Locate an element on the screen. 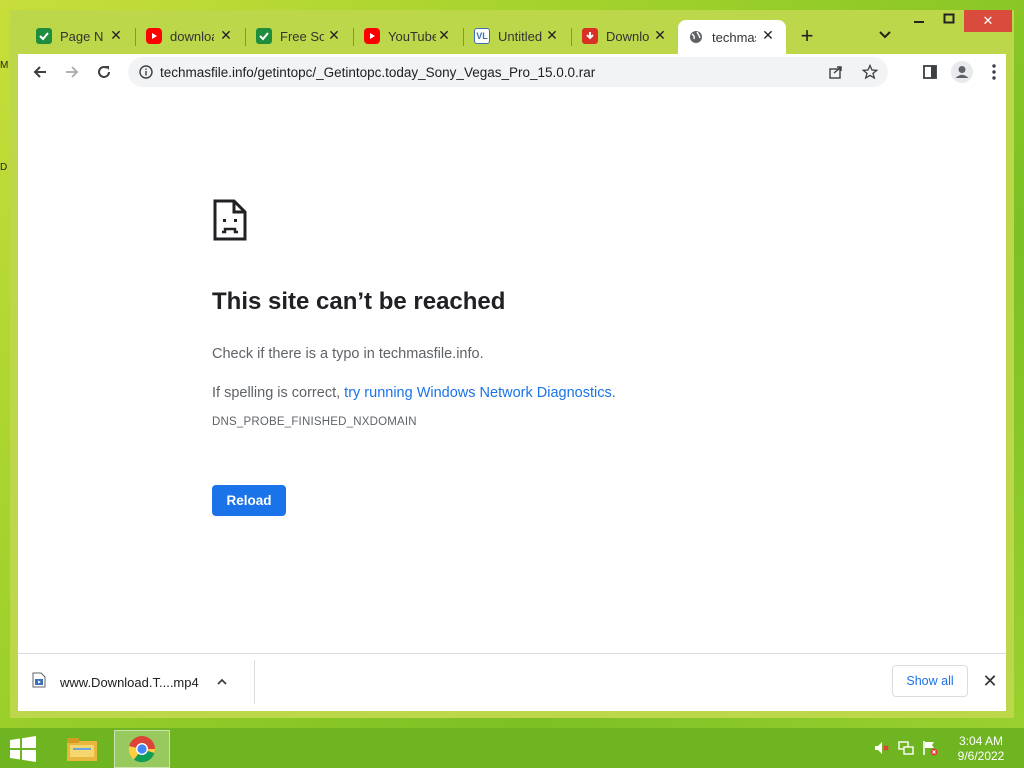 The image size is (1024, 768). desktop-icon-label-fragment: D is located at coordinates (4, 167).